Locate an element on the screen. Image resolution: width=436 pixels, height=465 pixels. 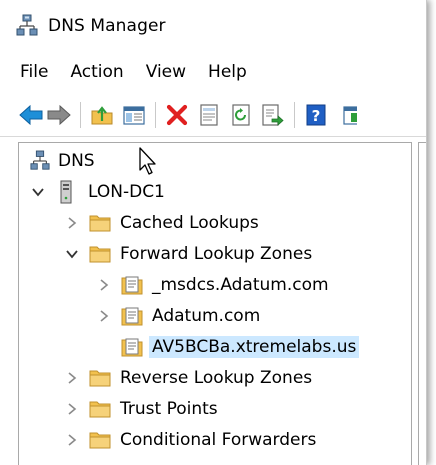
results-pane-edge is located at coordinates (422, 303).